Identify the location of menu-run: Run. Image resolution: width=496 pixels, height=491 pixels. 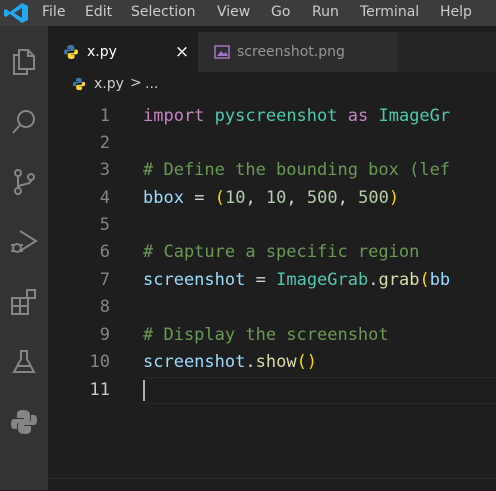
(325, 12).